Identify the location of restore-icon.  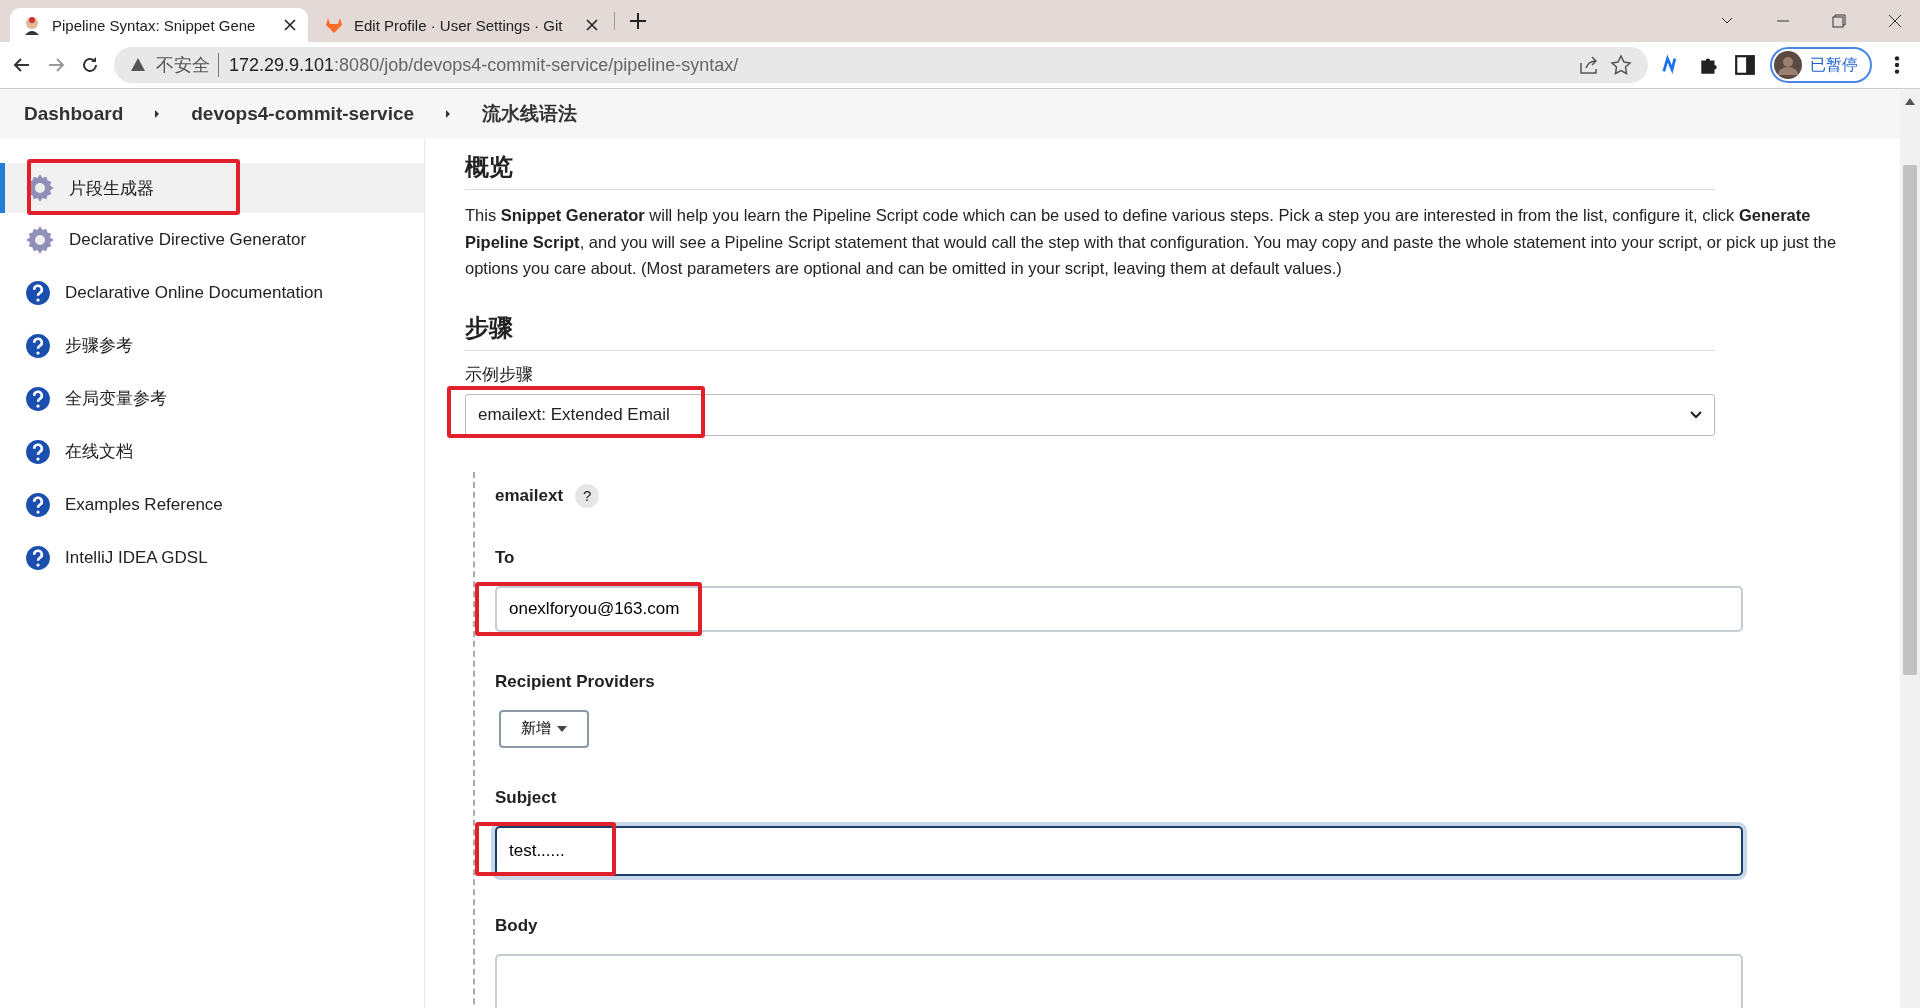
(1839, 21).